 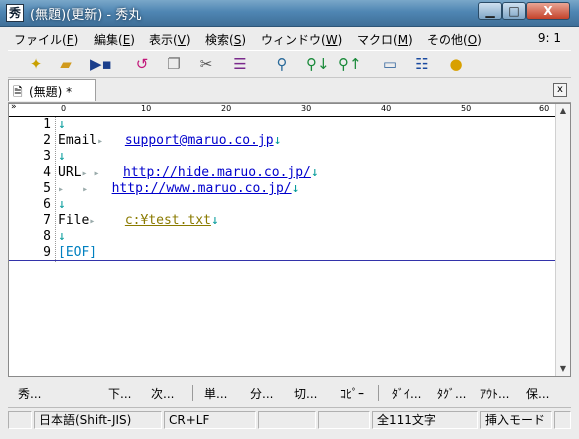 I want to click on url-link: http://www.maruo.co.jp/, so click(x=202, y=188).